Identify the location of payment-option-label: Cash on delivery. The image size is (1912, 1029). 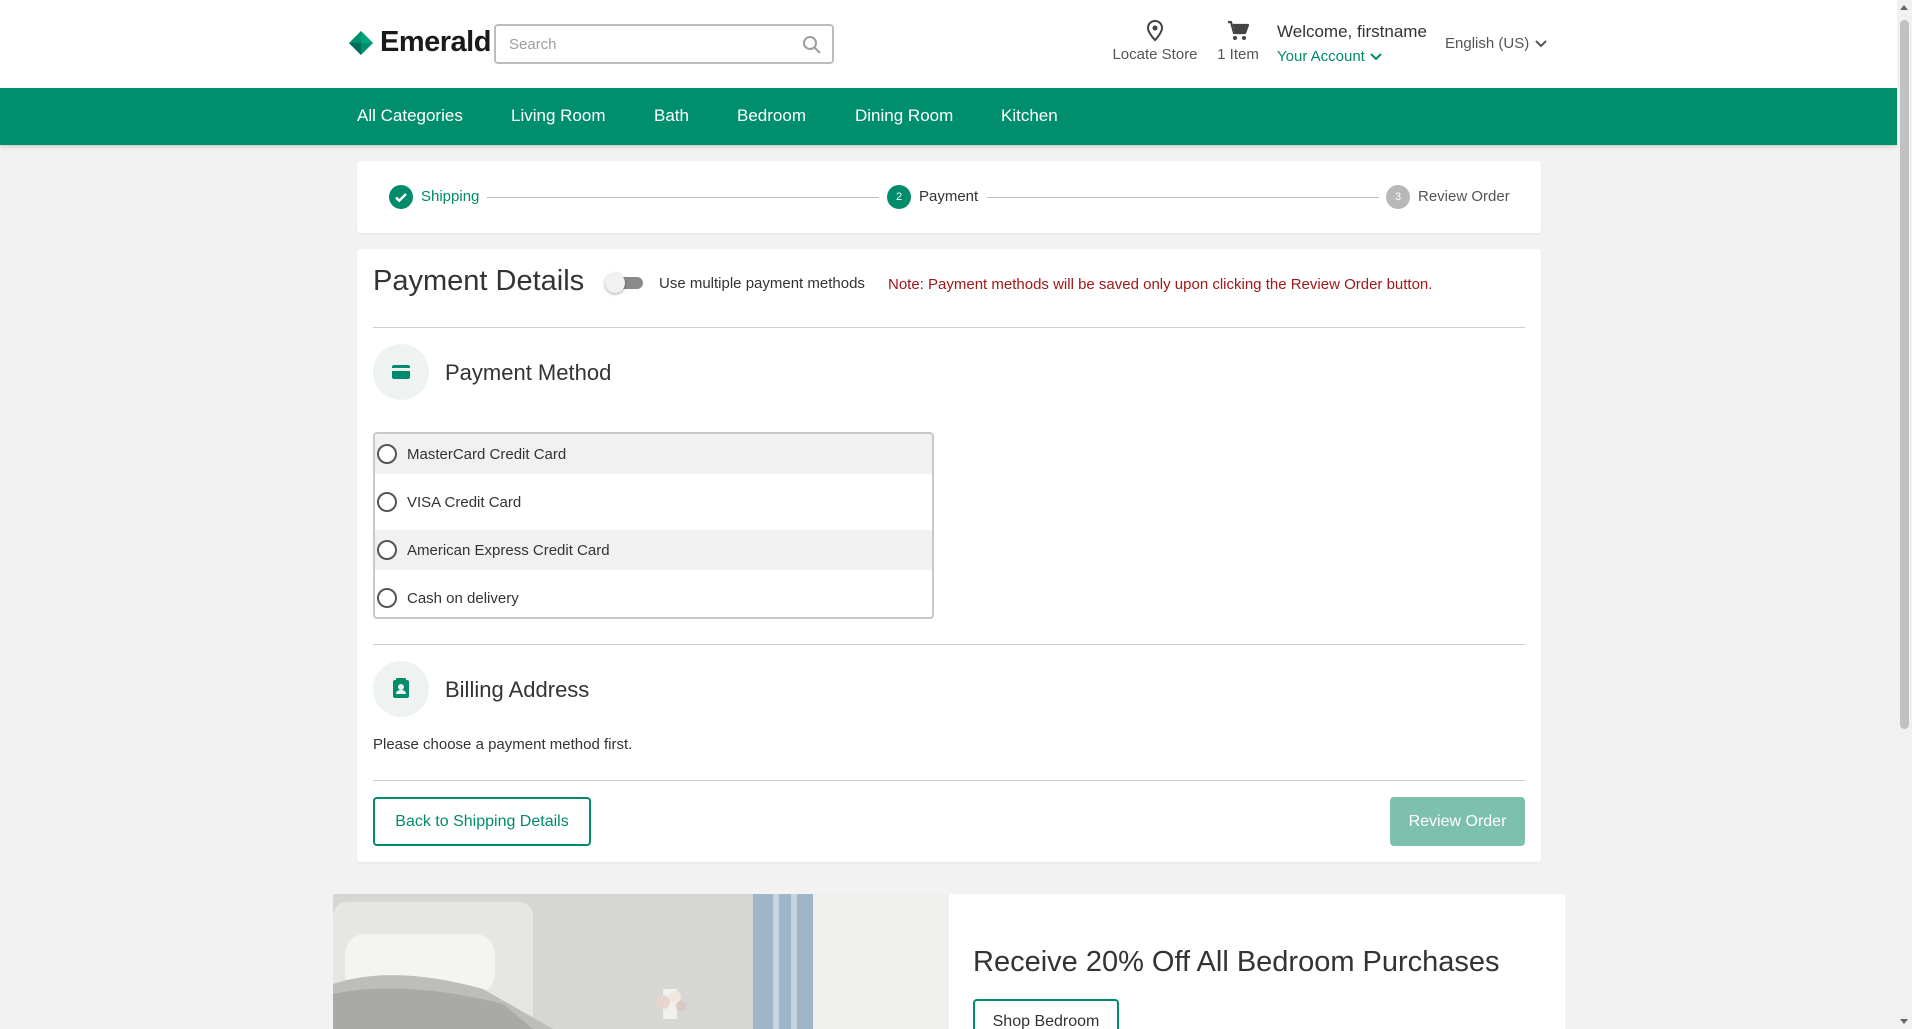
(463, 598).